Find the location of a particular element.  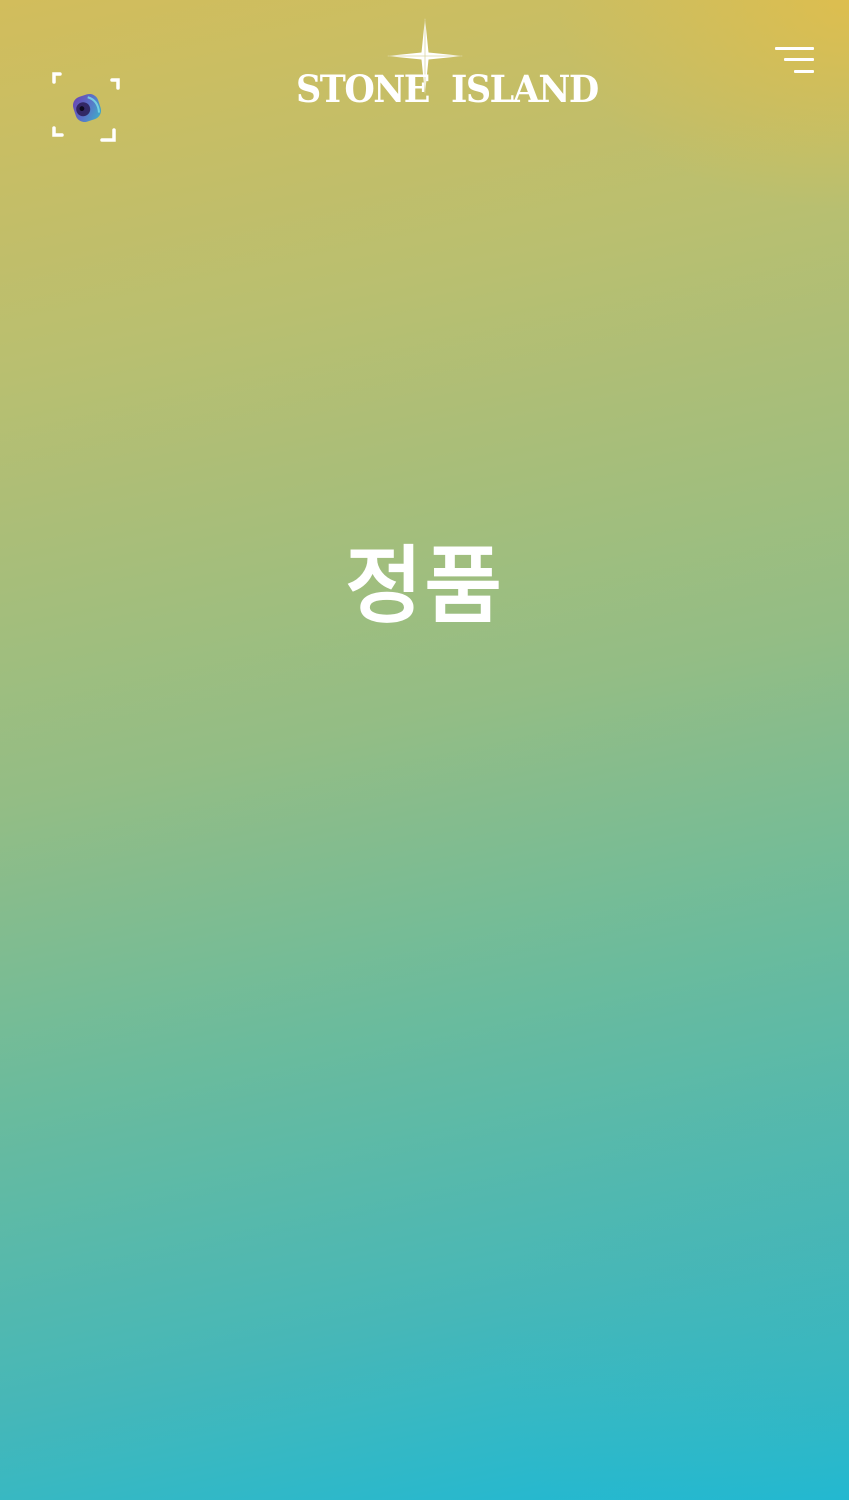

top-header: STONE ISLAND is located at coordinates (424, 75).